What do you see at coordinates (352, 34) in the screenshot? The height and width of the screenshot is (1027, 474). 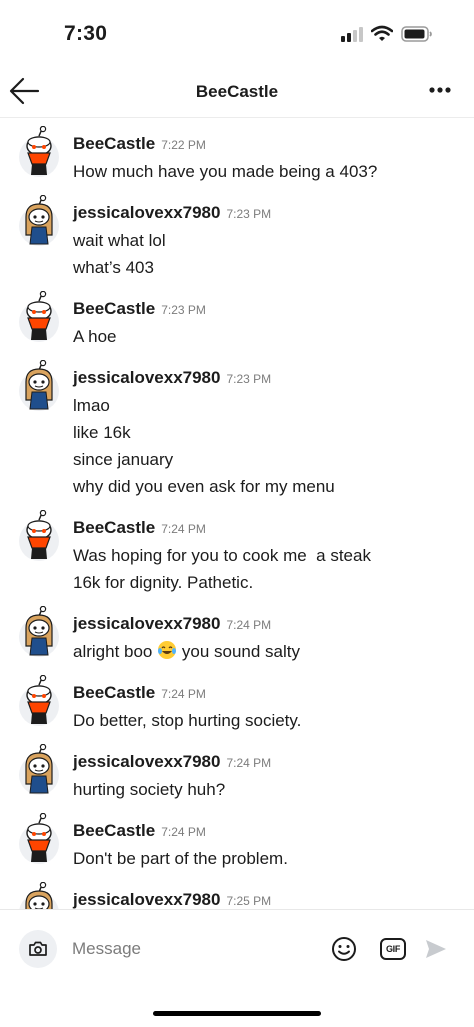 I see `cellular-signal-icon` at bounding box center [352, 34].